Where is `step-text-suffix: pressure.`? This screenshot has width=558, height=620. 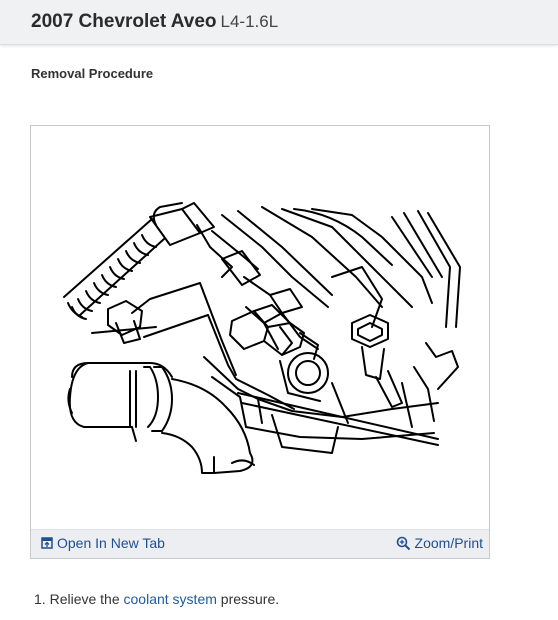 step-text-suffix: pressure. is located at coordinates (250, 599).